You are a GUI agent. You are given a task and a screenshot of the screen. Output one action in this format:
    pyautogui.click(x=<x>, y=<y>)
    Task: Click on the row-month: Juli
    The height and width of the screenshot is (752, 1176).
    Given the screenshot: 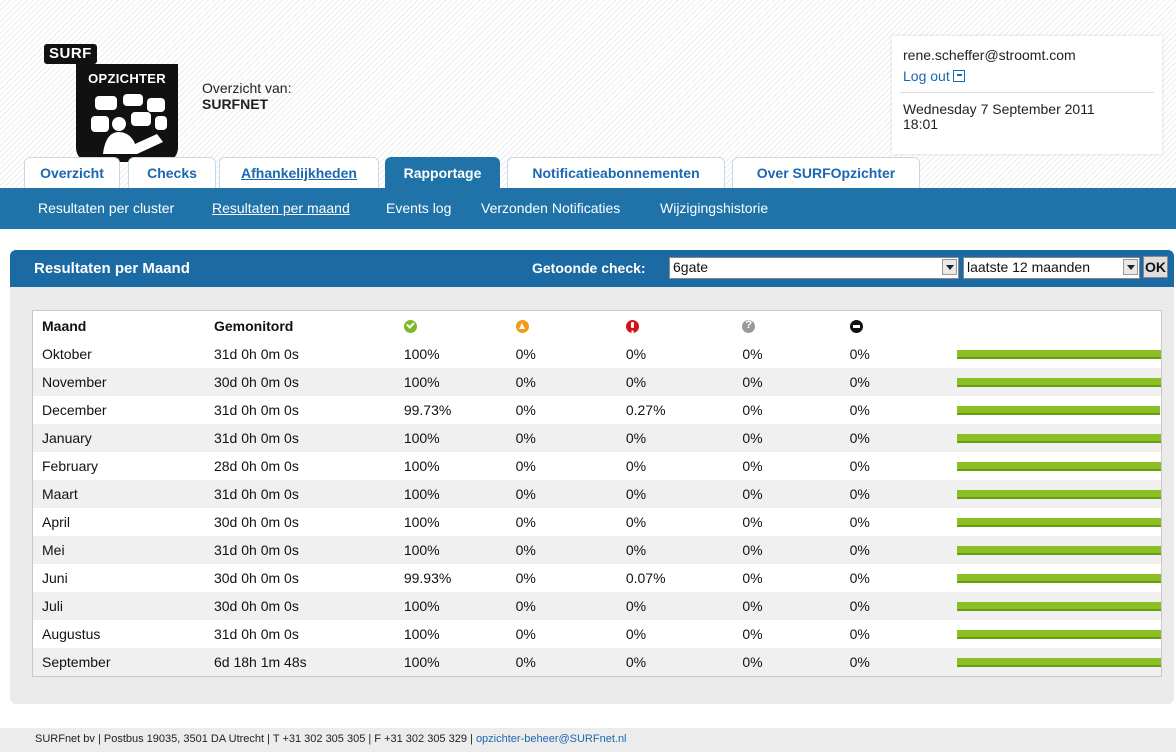 What is the action you would take?
    pyautogui.click(x=123, y=606)
    